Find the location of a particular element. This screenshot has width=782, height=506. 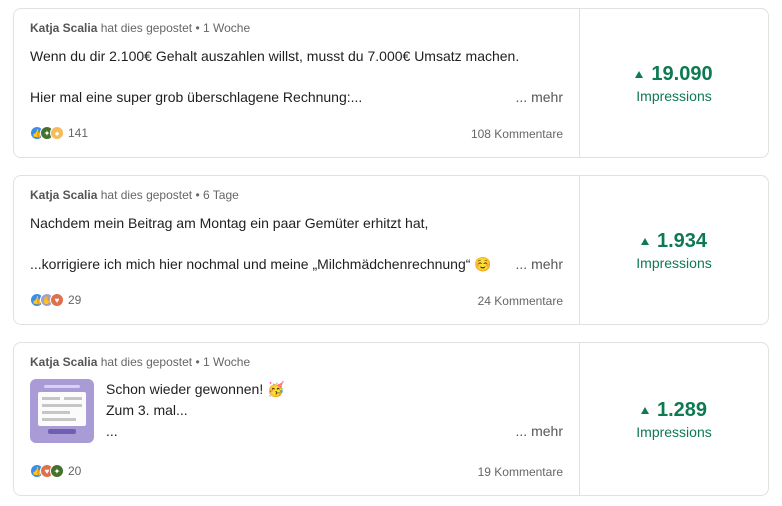

post-text-line: Schon wieder gewonnen! 🥳 is located at coordinates (195, 389).